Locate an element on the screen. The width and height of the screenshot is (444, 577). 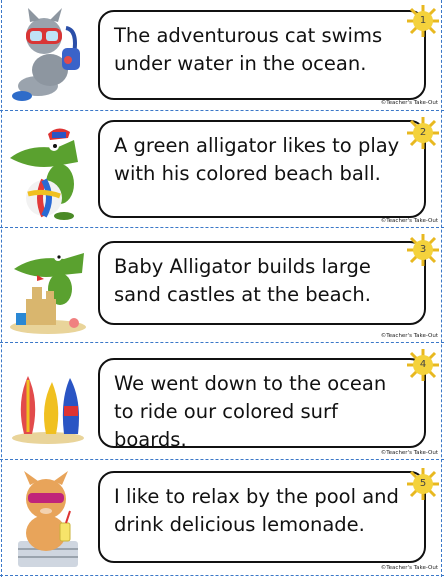
surfboards-picture is located at coordinates (48, 410).